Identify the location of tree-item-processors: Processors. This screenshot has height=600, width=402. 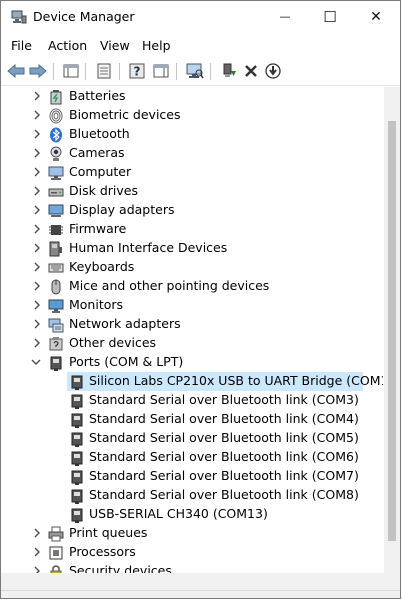
(194, 552).